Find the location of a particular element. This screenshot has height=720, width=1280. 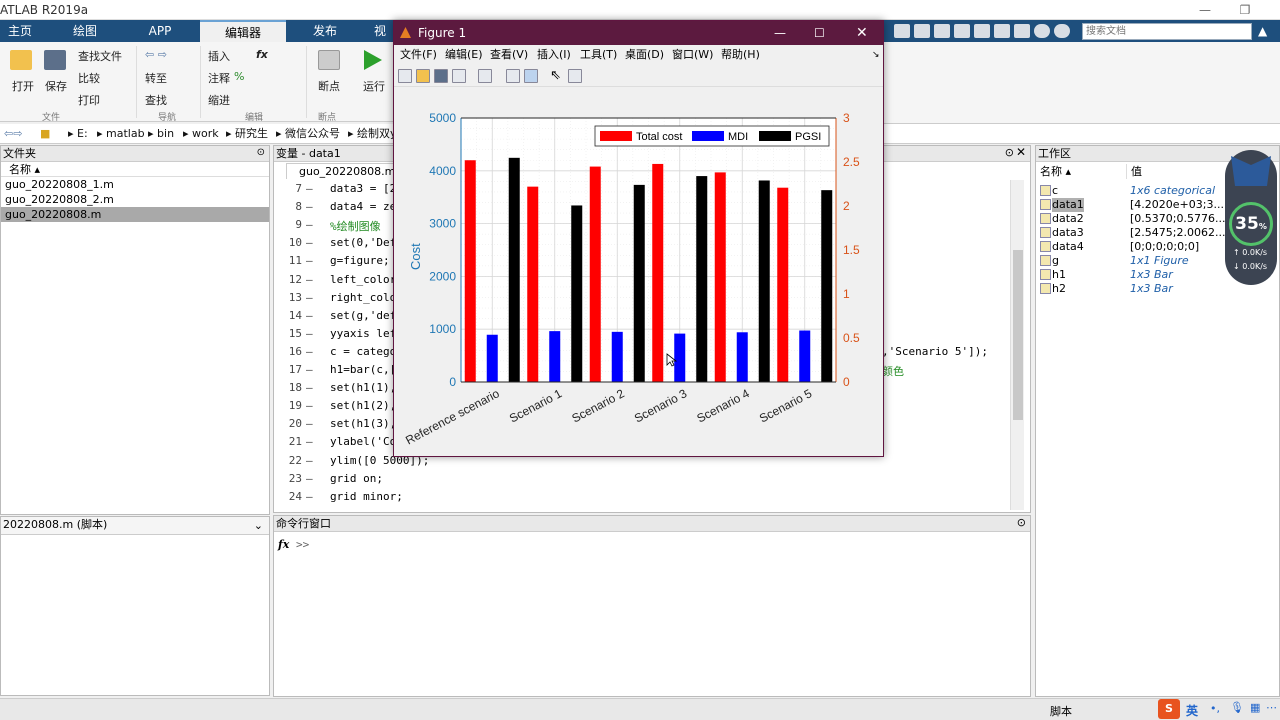

find-files-button: 查找文件 is located at coordinates (100, 56).